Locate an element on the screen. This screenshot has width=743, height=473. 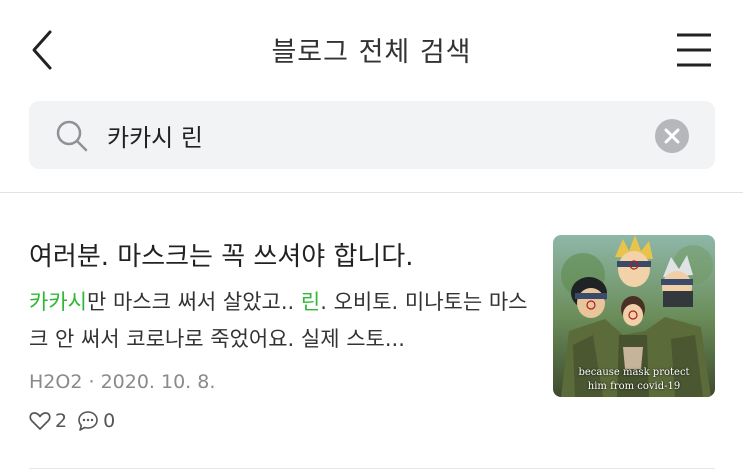
post-stats: 2 0 is located at coordinates (77, 421).